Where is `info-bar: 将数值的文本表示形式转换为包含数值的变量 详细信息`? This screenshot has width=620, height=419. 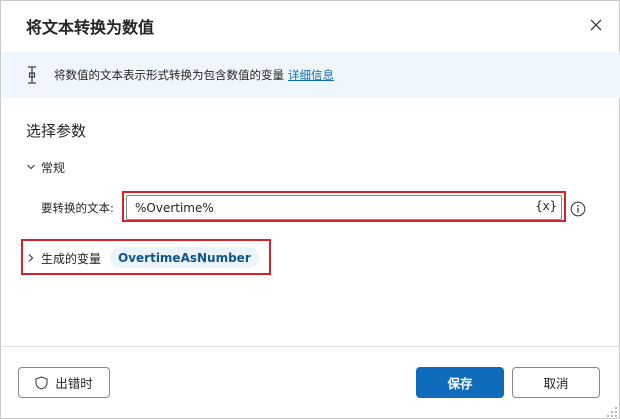
info-bar: 将数值的文本表示形式转换为包含数值的变量 详细信息 is located at coordinates (311, 75).